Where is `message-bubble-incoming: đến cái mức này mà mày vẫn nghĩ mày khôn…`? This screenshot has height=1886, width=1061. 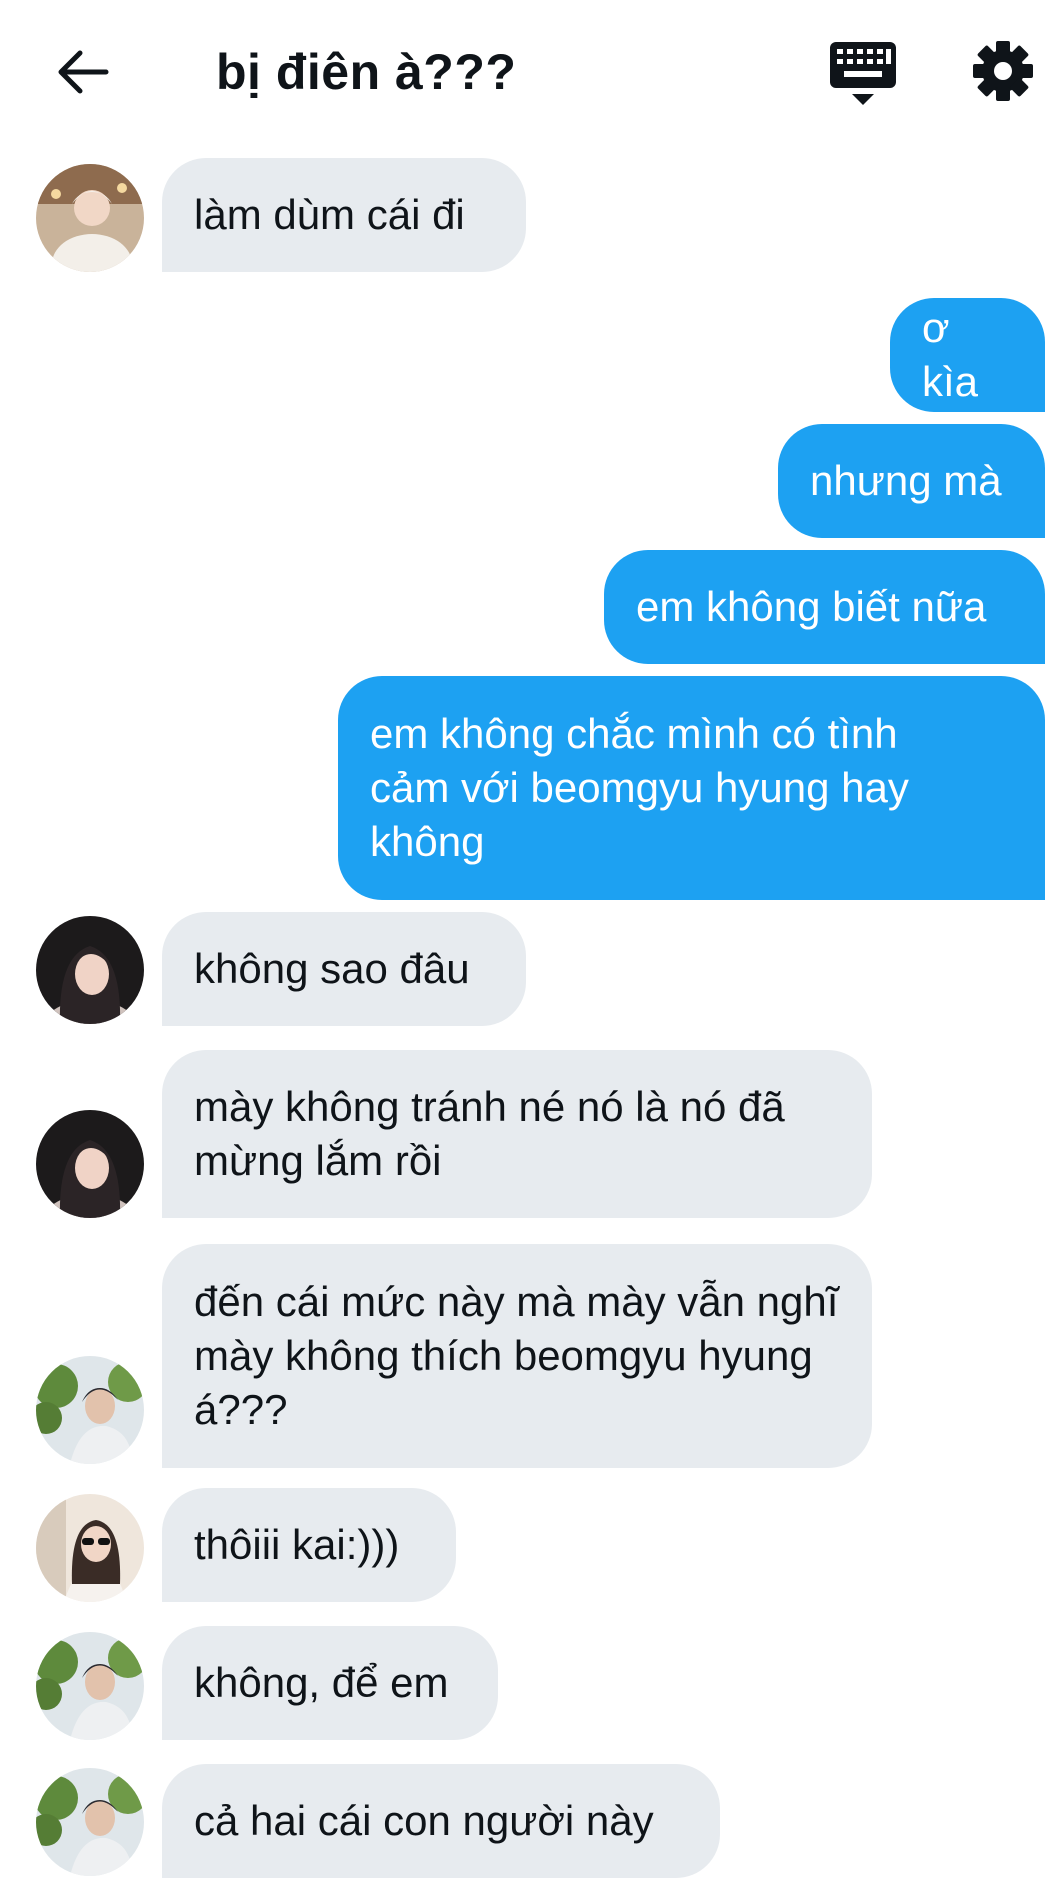
message-bubble-incoming: đến cái mức này mà mày vẫn nghĩ mày khôn… is located at coordinates (517, 1356).